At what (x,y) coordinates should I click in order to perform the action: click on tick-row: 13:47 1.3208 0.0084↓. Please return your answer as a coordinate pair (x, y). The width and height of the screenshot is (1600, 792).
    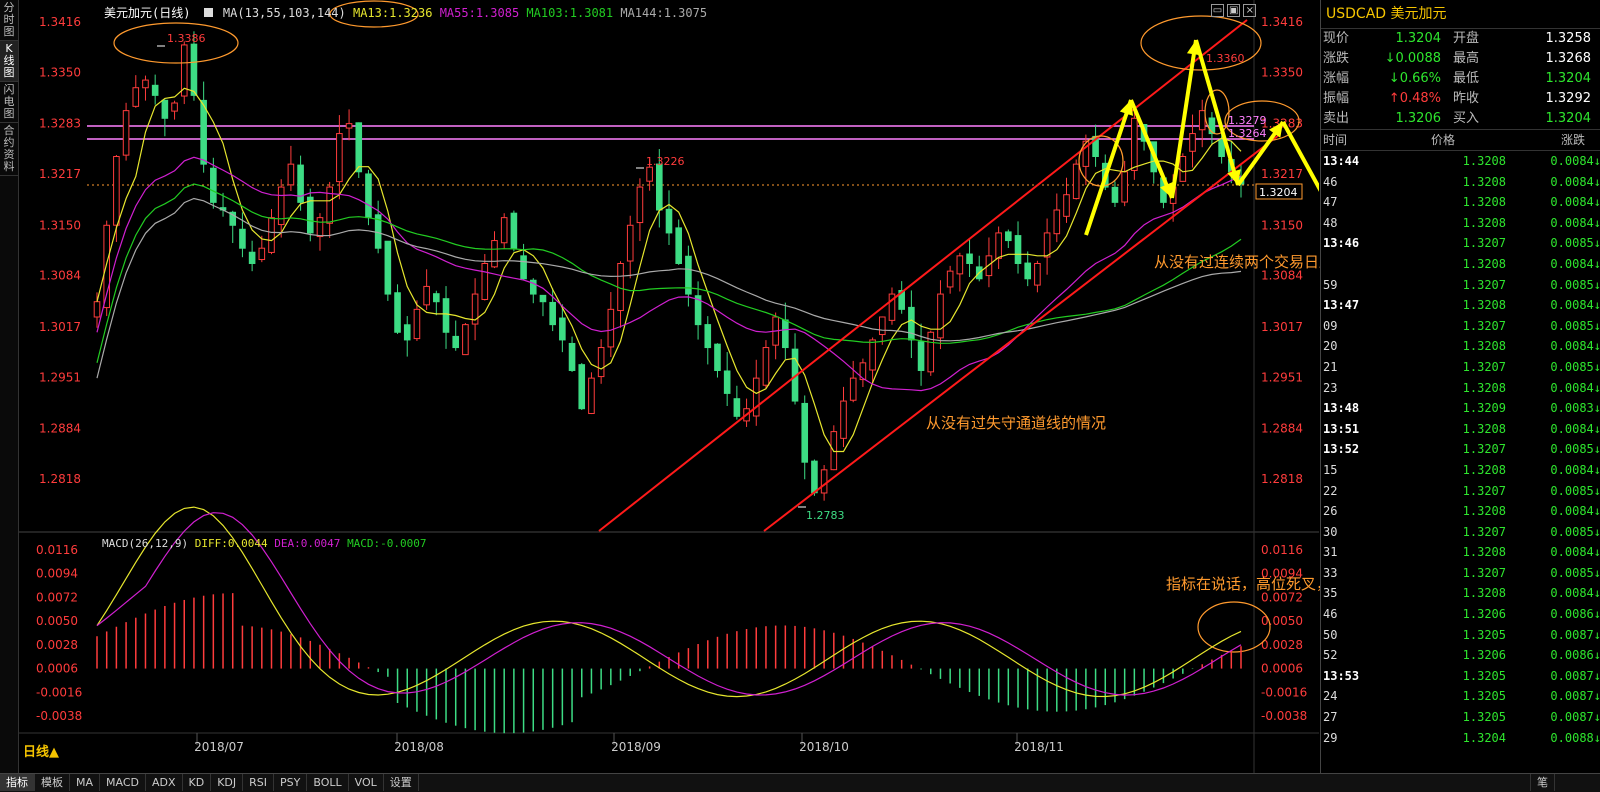
    Looking at the image, I should click on (1460, 305).